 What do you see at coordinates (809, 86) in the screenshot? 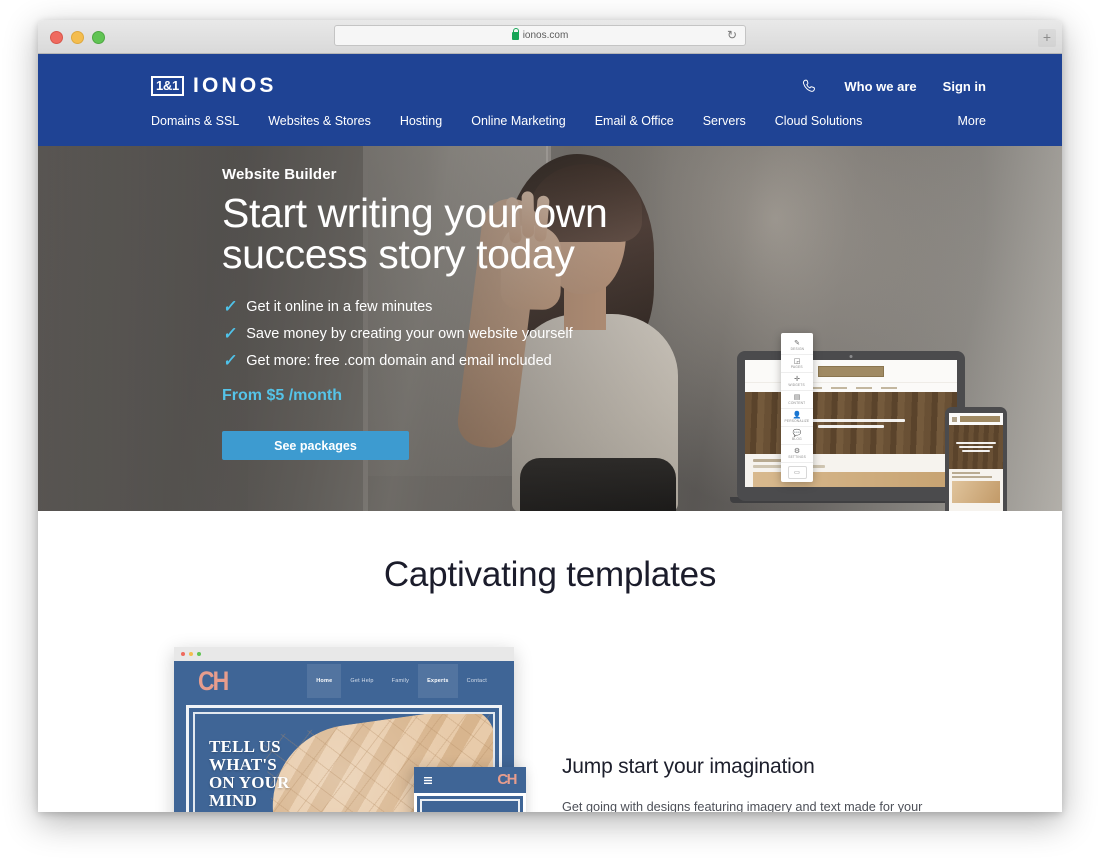
I see `phone-icon` at bounding box center [809, 86].